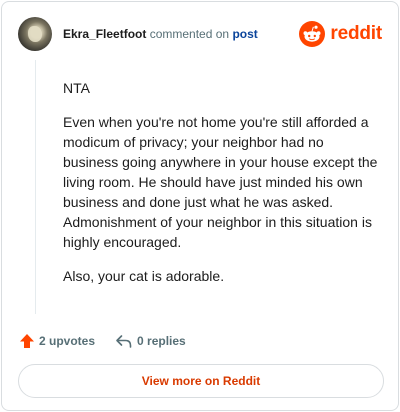 The image size is (400, 412). What do you see at coordinates (356, 33) in the screenshot?
I see `reddit-wordmark: reddit` at bounding box center [356, 33].